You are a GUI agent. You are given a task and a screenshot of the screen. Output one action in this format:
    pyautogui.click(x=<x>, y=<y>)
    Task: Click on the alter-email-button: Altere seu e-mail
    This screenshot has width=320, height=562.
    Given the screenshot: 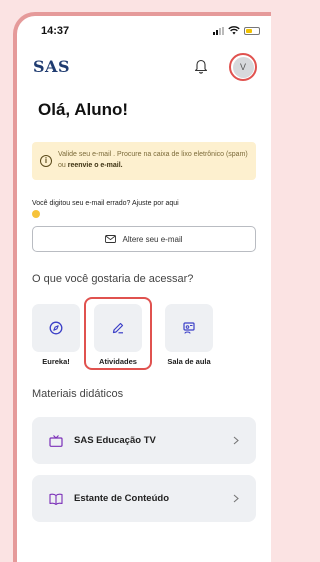 What is the action you would take?
    pyautogui.click(x=144, y=239)
    